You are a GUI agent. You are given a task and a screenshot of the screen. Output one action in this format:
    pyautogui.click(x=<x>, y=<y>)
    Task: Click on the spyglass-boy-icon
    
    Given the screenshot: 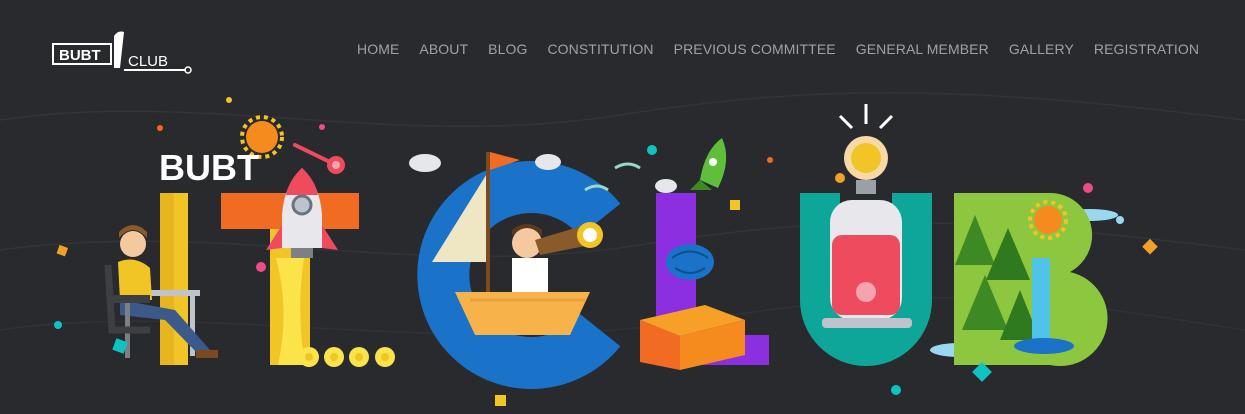 What is the action you would take?
    pyautogui.click(x=557, y=257)
    